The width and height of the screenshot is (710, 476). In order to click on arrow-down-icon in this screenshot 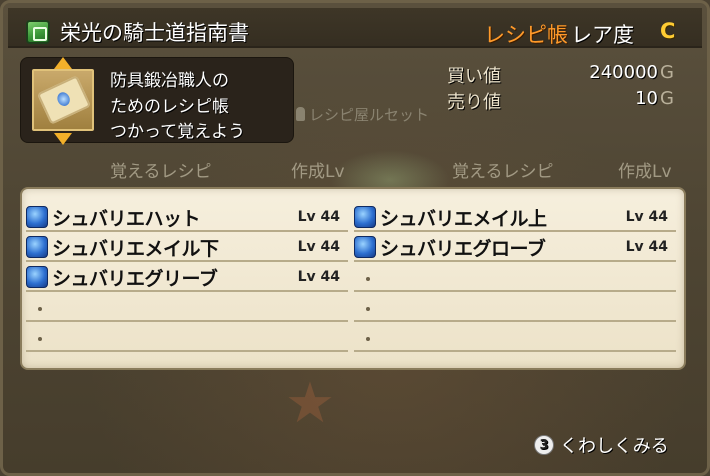, I will do `click(63, 139)`.